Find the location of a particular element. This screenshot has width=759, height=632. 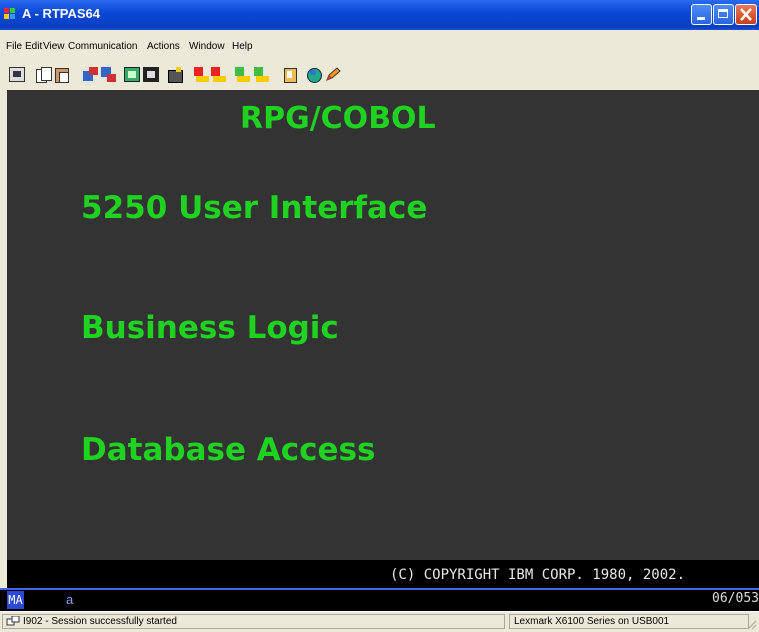

record-macro-icon is located at coordinates (202, 74).